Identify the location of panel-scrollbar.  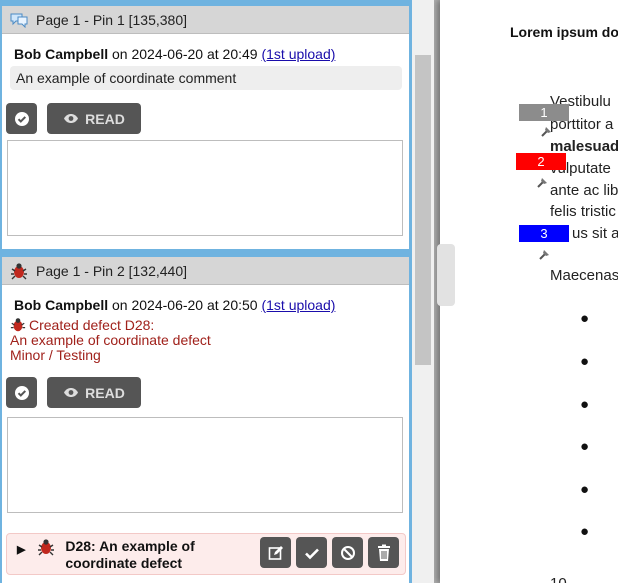
(423, 291).